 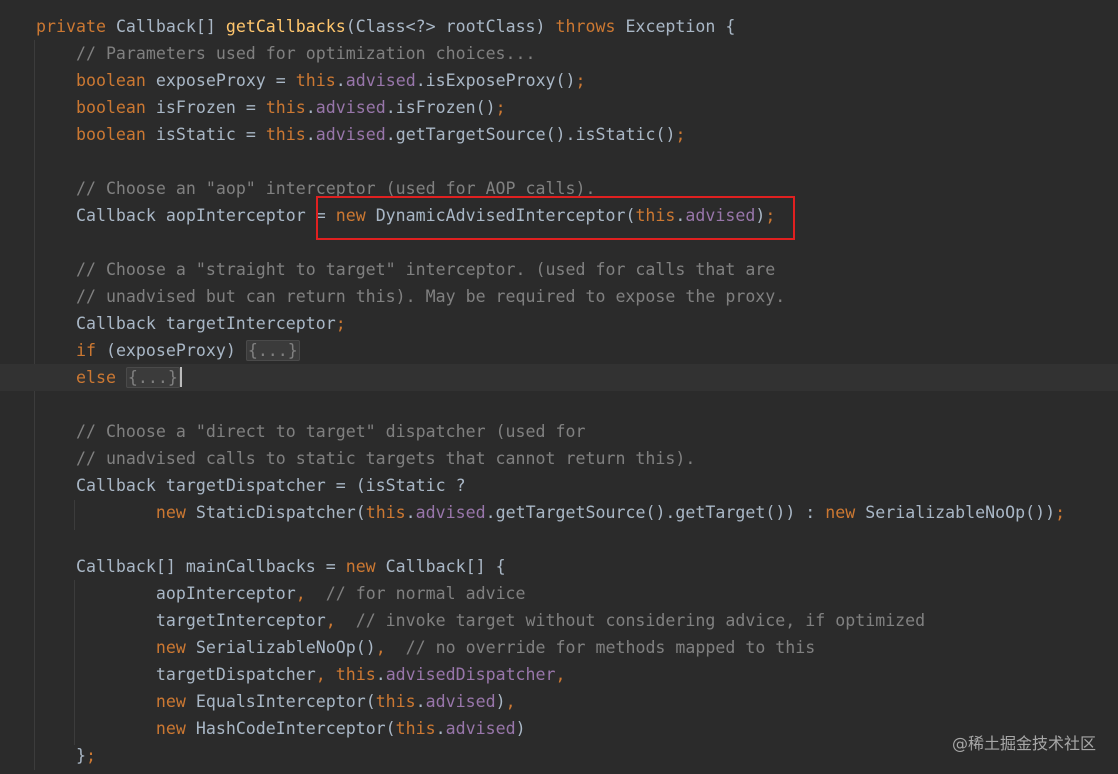 What do you see at coordinates (470, 674) in the screenshot?
I see `code-token: advisedDispatcher` at bounding box center [470, 674].